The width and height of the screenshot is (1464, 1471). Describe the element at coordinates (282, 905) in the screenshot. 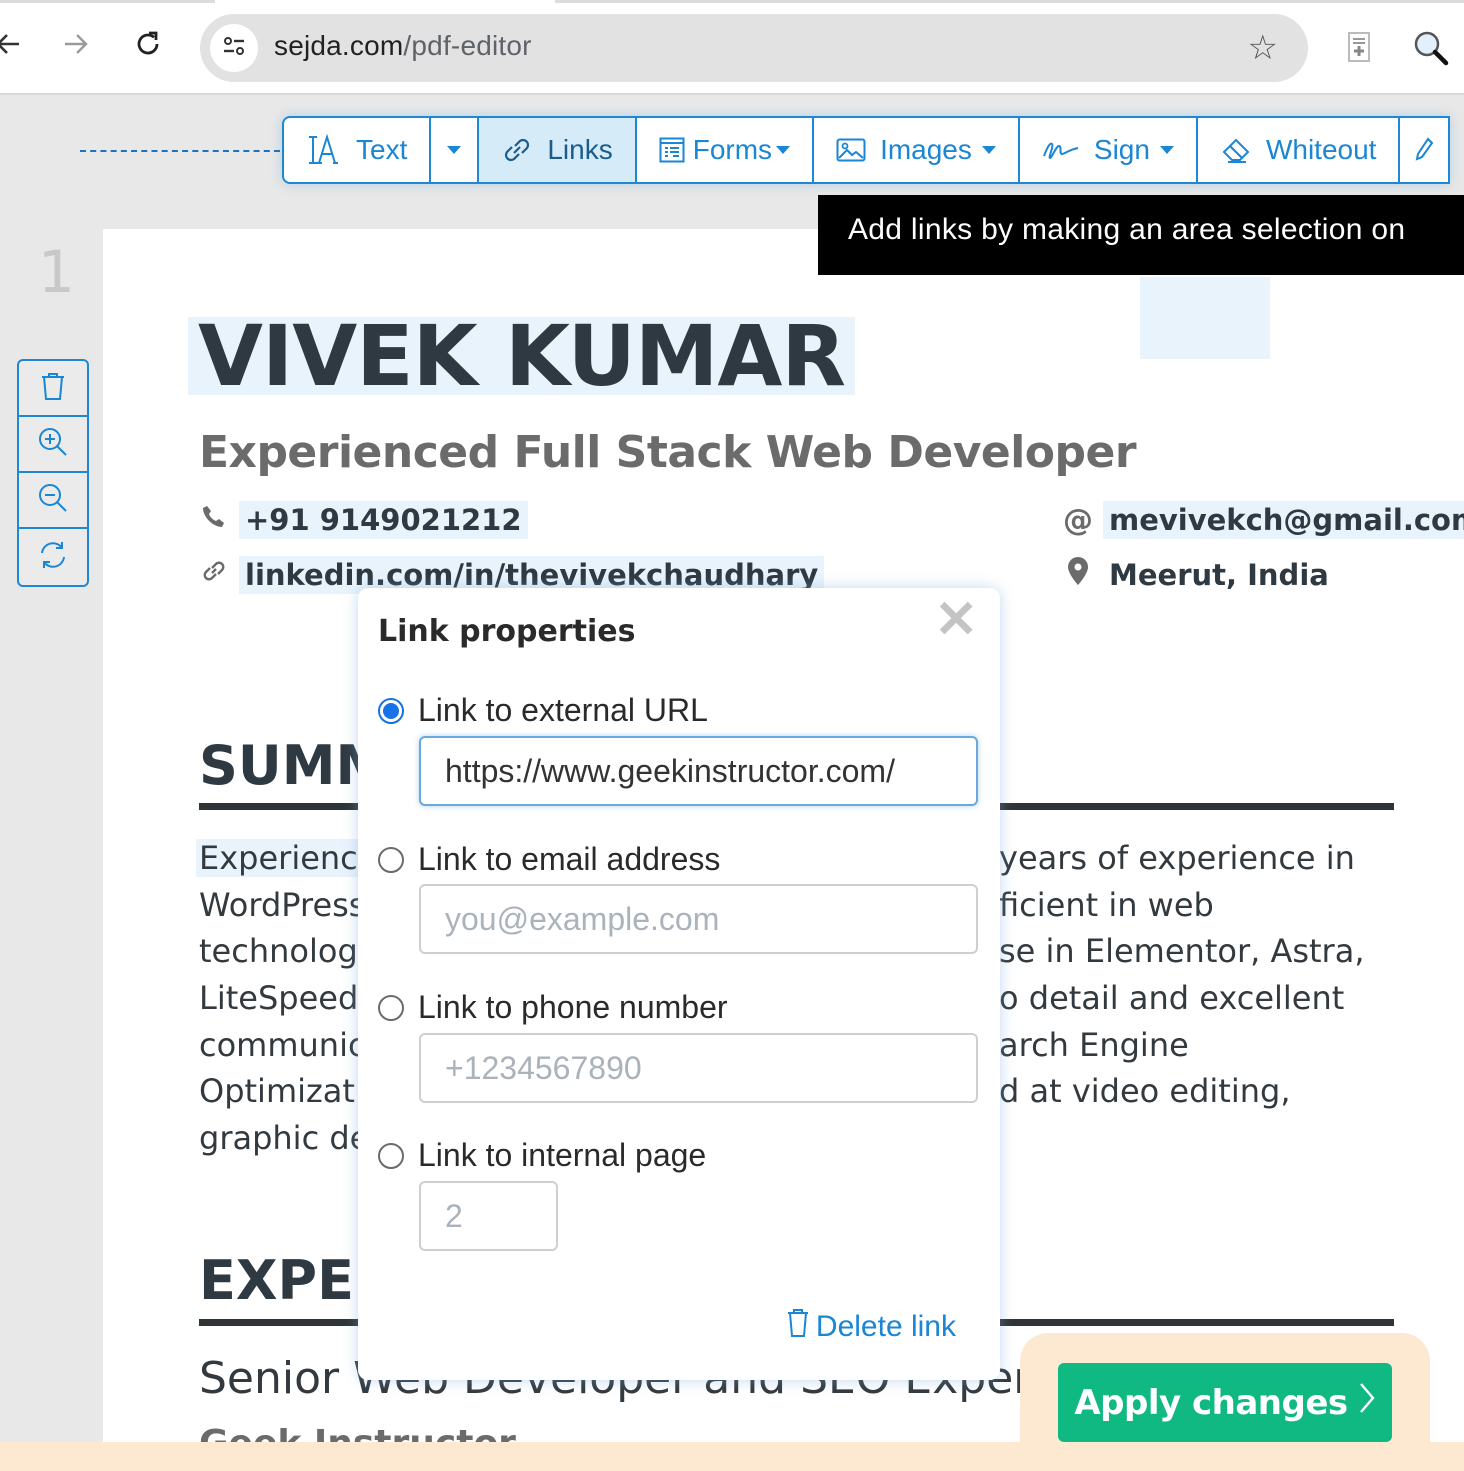

I see `summary-line: WordPress` at that location.